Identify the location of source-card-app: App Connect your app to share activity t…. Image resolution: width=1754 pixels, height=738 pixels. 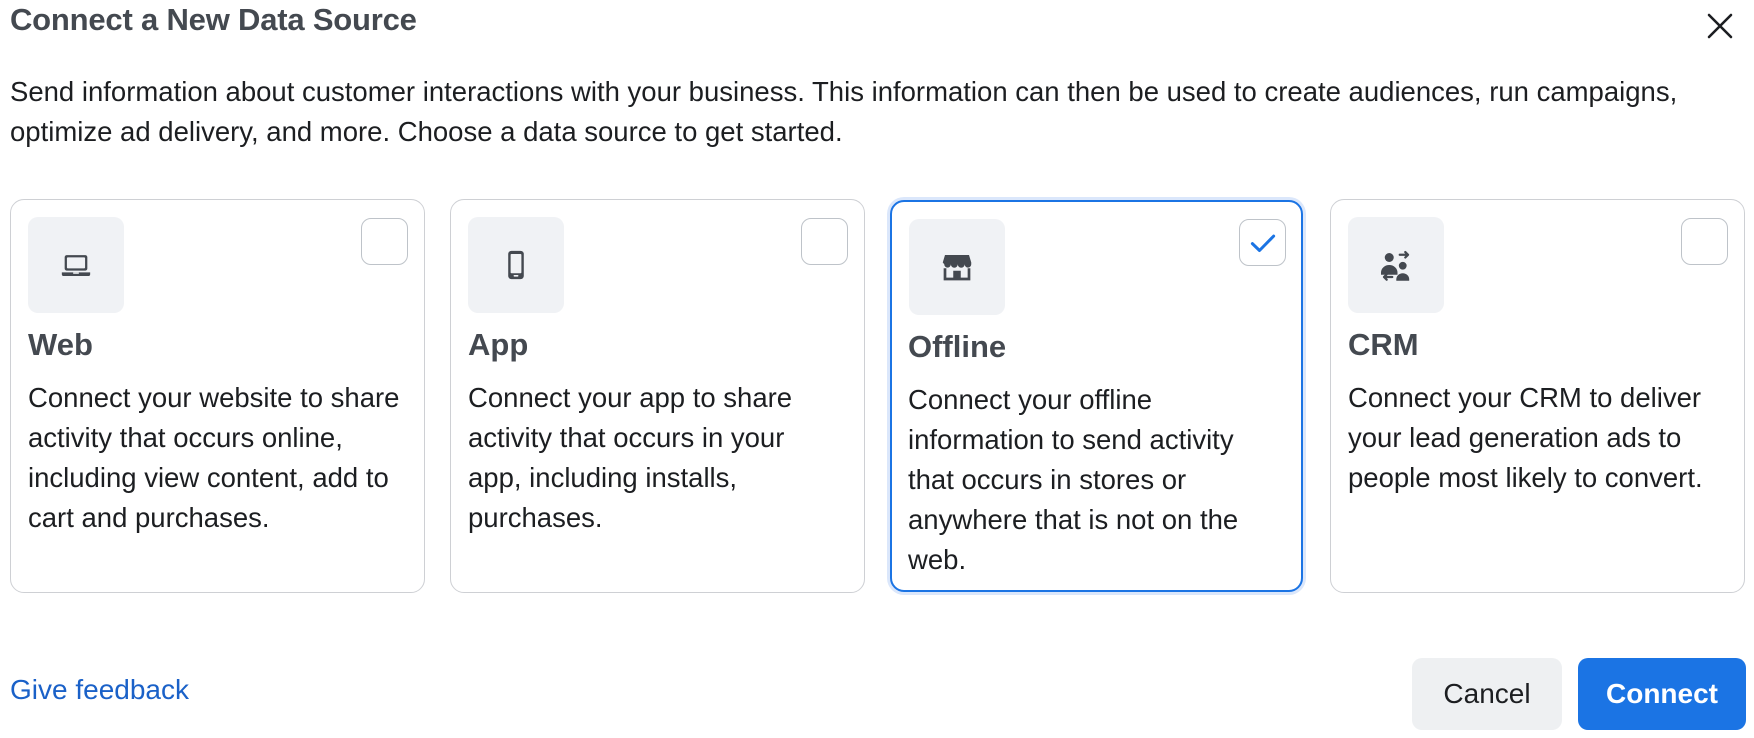
(657, 396).